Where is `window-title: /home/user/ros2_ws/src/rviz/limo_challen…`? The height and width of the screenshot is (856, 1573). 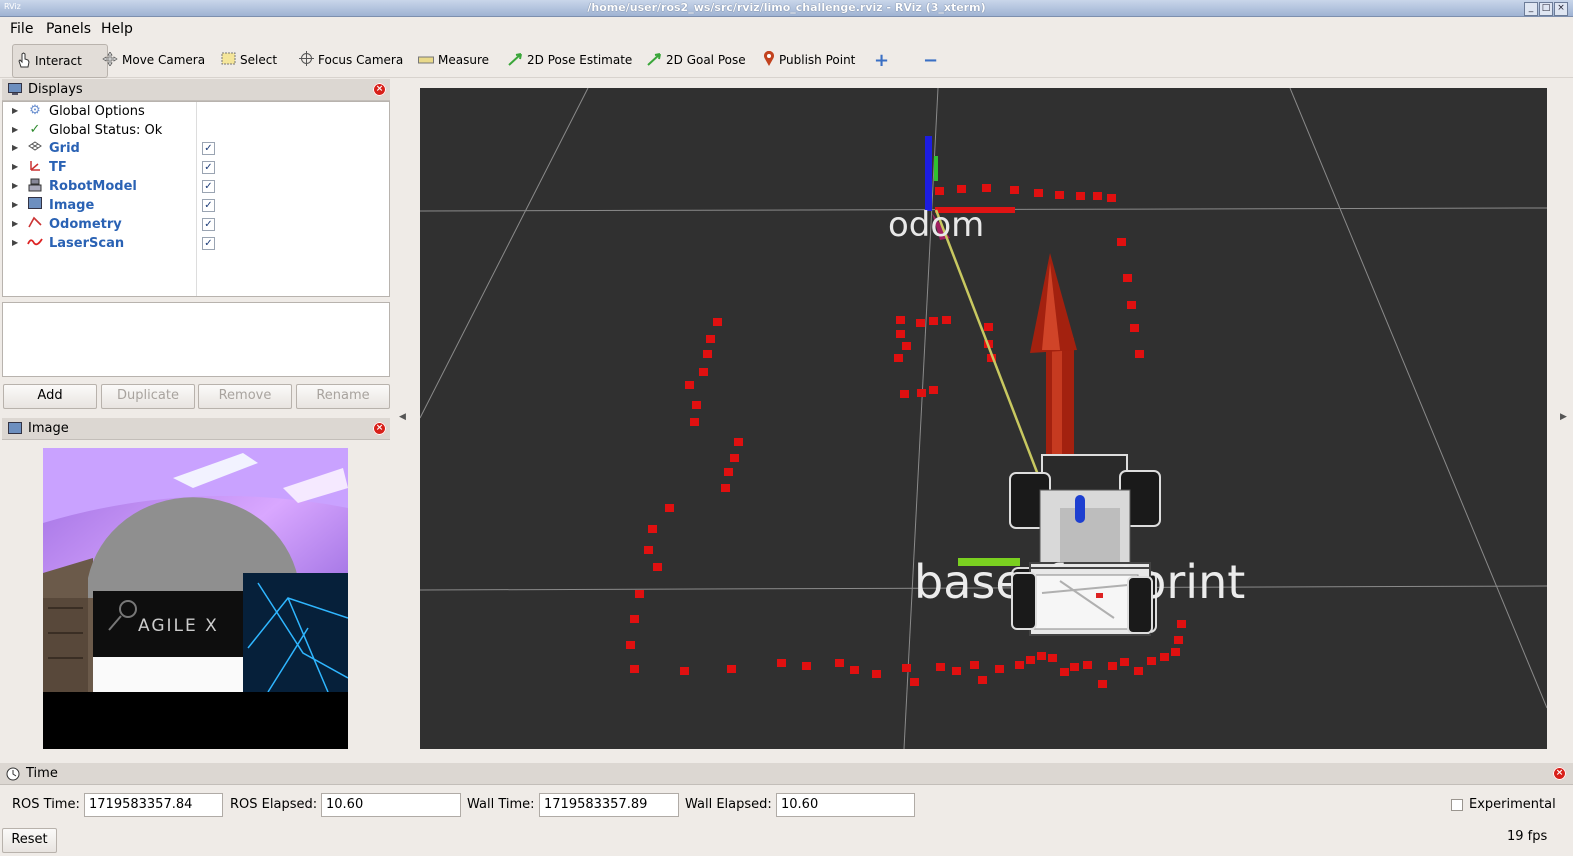
window-title: /home/user/ros2_ws/src/rviz/limo_challen… is located at coordinates (786, 7).